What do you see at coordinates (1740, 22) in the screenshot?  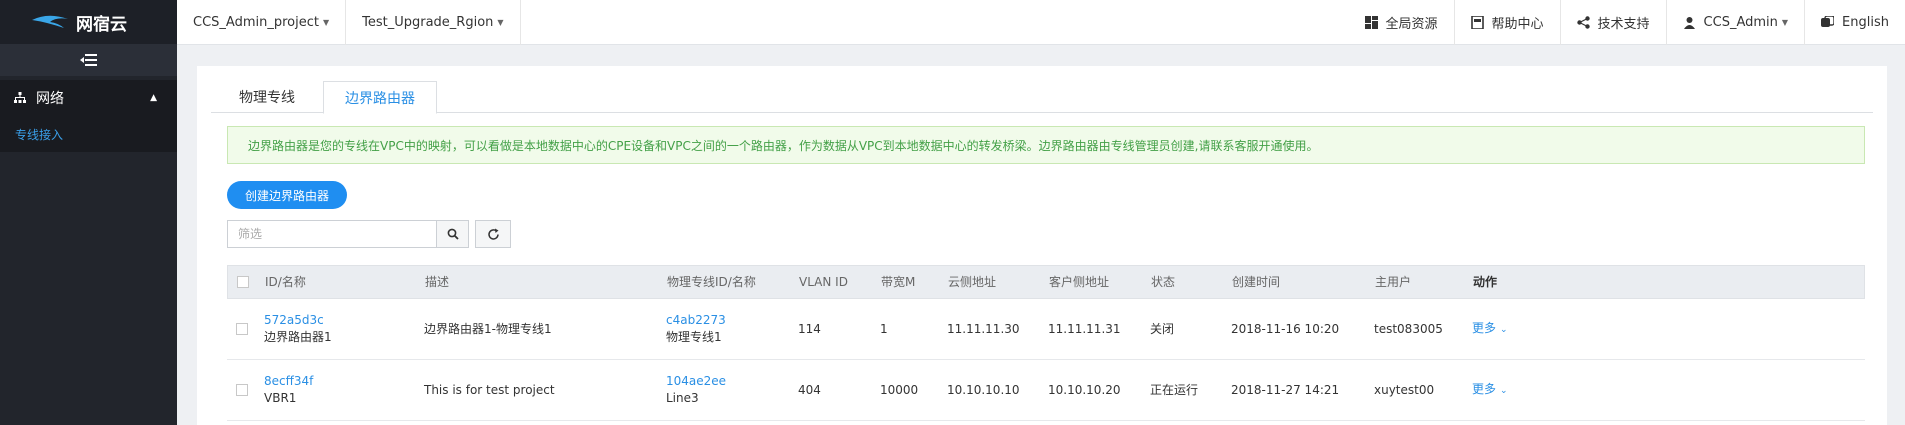 I see `user-name: CCS_Admin` at bounding box center [1740, 22].